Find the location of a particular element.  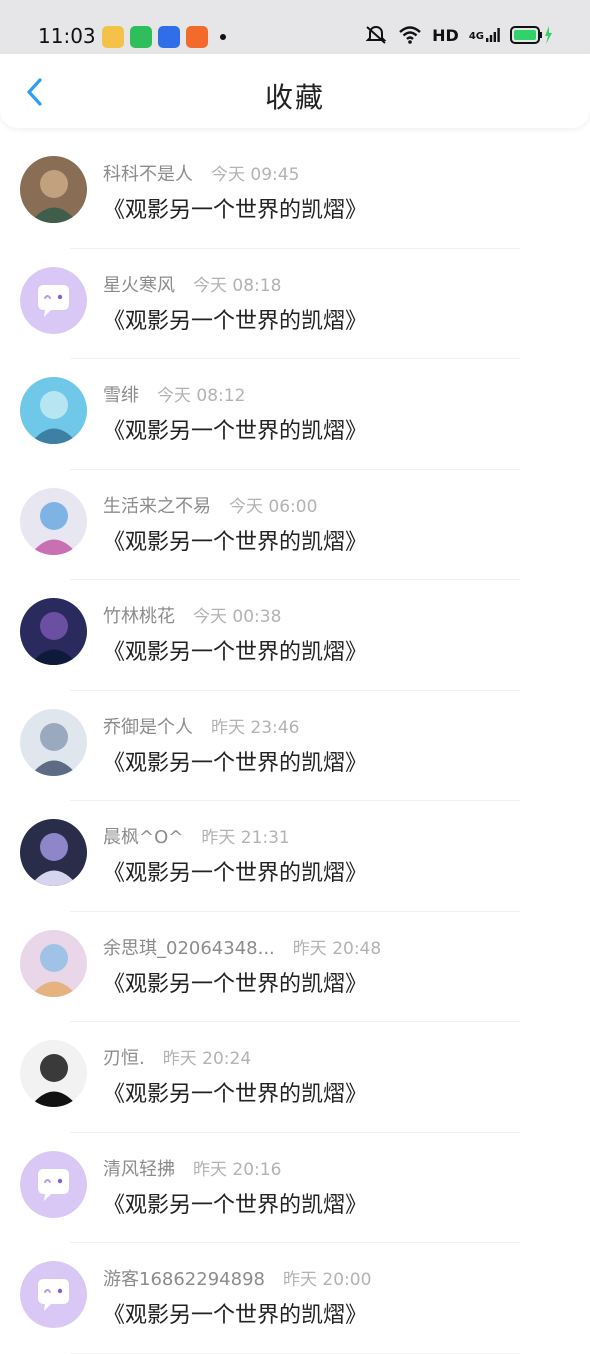

system-icons: HD 4G is located at coordinates (459, 35).